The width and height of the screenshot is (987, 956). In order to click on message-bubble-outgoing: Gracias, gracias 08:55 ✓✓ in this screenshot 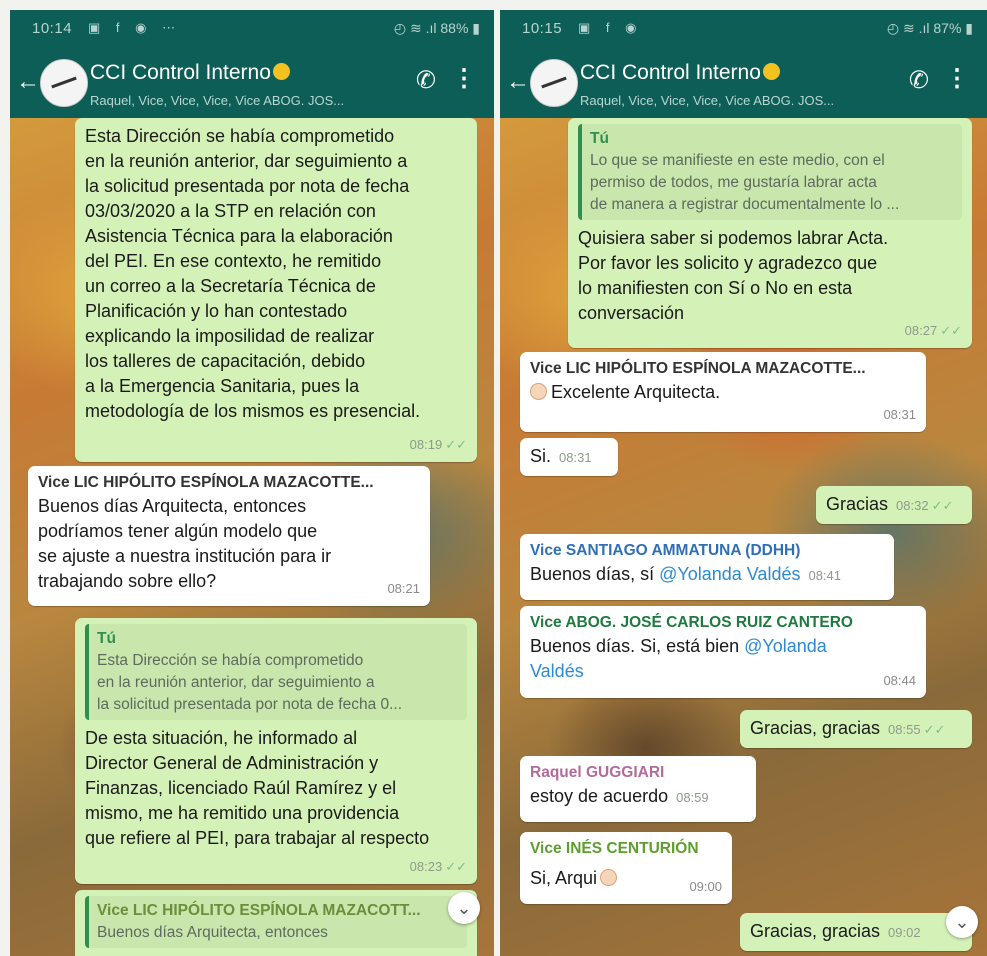, I will do `click(856, 729)`.